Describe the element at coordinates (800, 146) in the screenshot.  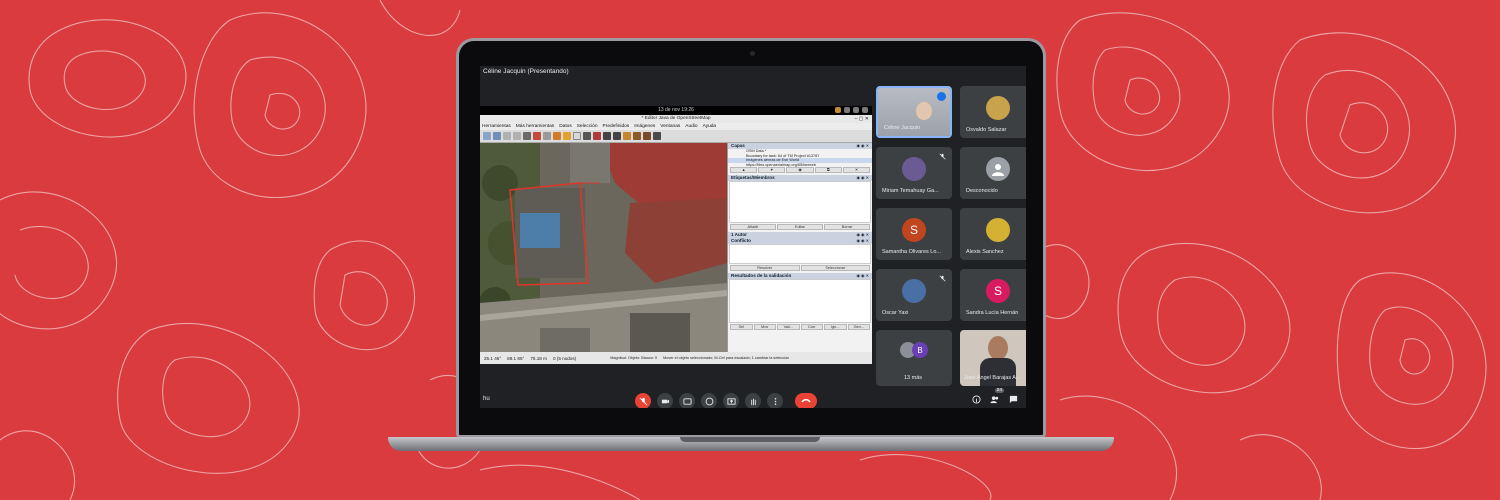
I see `layers-panel-header: Capas ◉ ◉ ✕` at that location.